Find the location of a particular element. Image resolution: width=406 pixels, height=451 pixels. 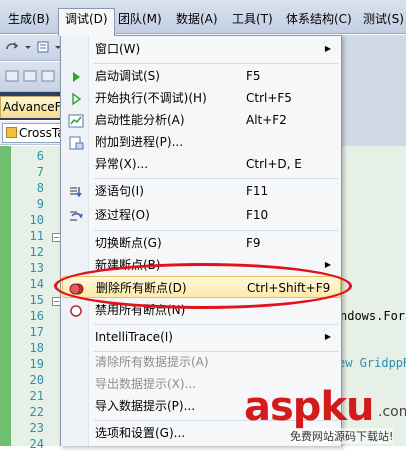

menu-item-label: 禁用所有断点(N) is located at coordinates (140, 310).